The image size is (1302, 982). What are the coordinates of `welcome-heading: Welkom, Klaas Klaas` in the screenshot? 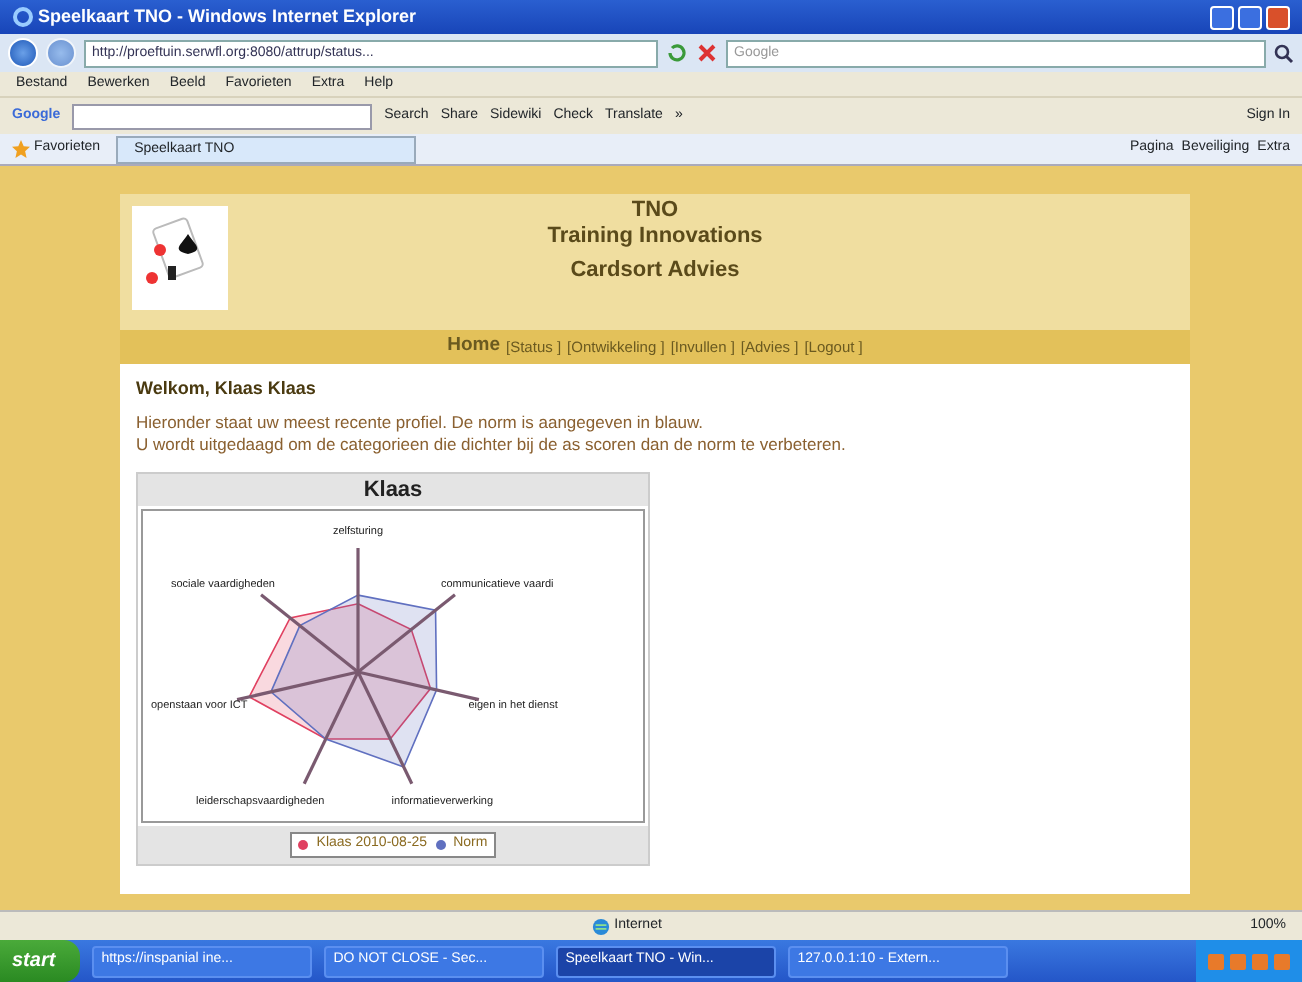 It's located at (227, 389).